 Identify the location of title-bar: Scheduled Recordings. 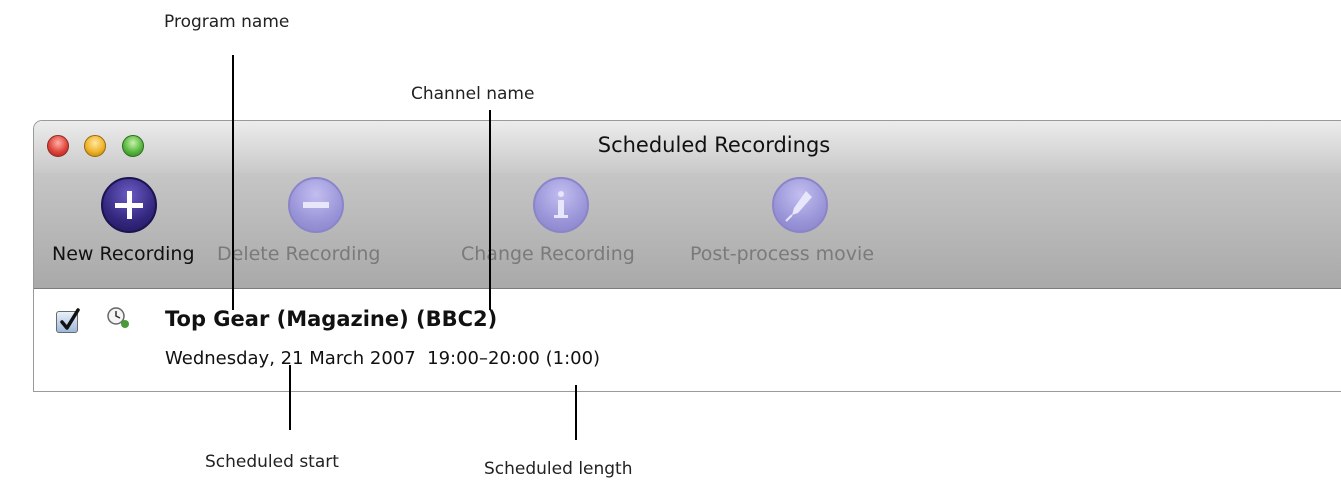
(687, 147).